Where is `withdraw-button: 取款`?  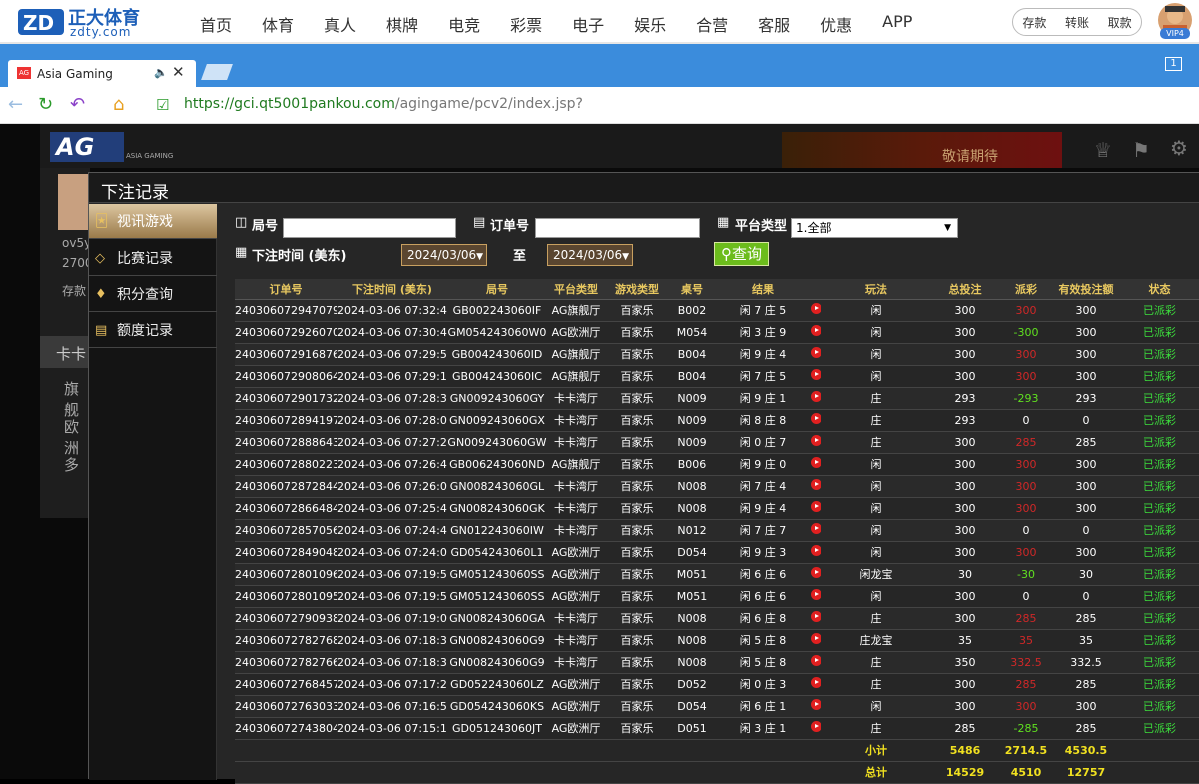 withdraw-button: 取款 is located at coordinates (1120, 22).